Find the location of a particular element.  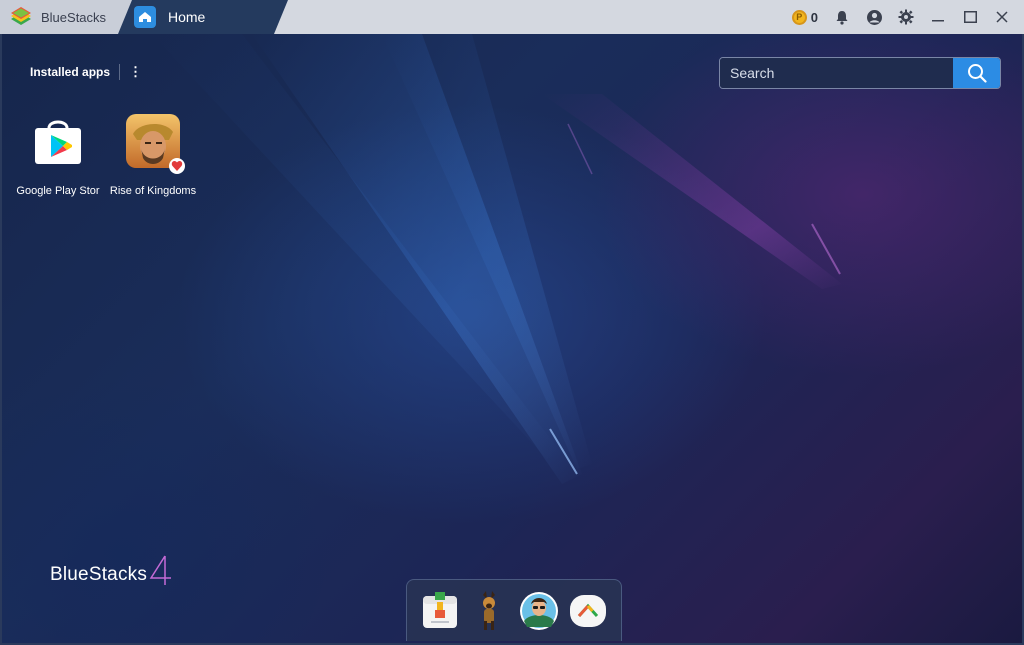

installed-apps-header: Installed apps ⋮ is located at coordinates (86, 72).